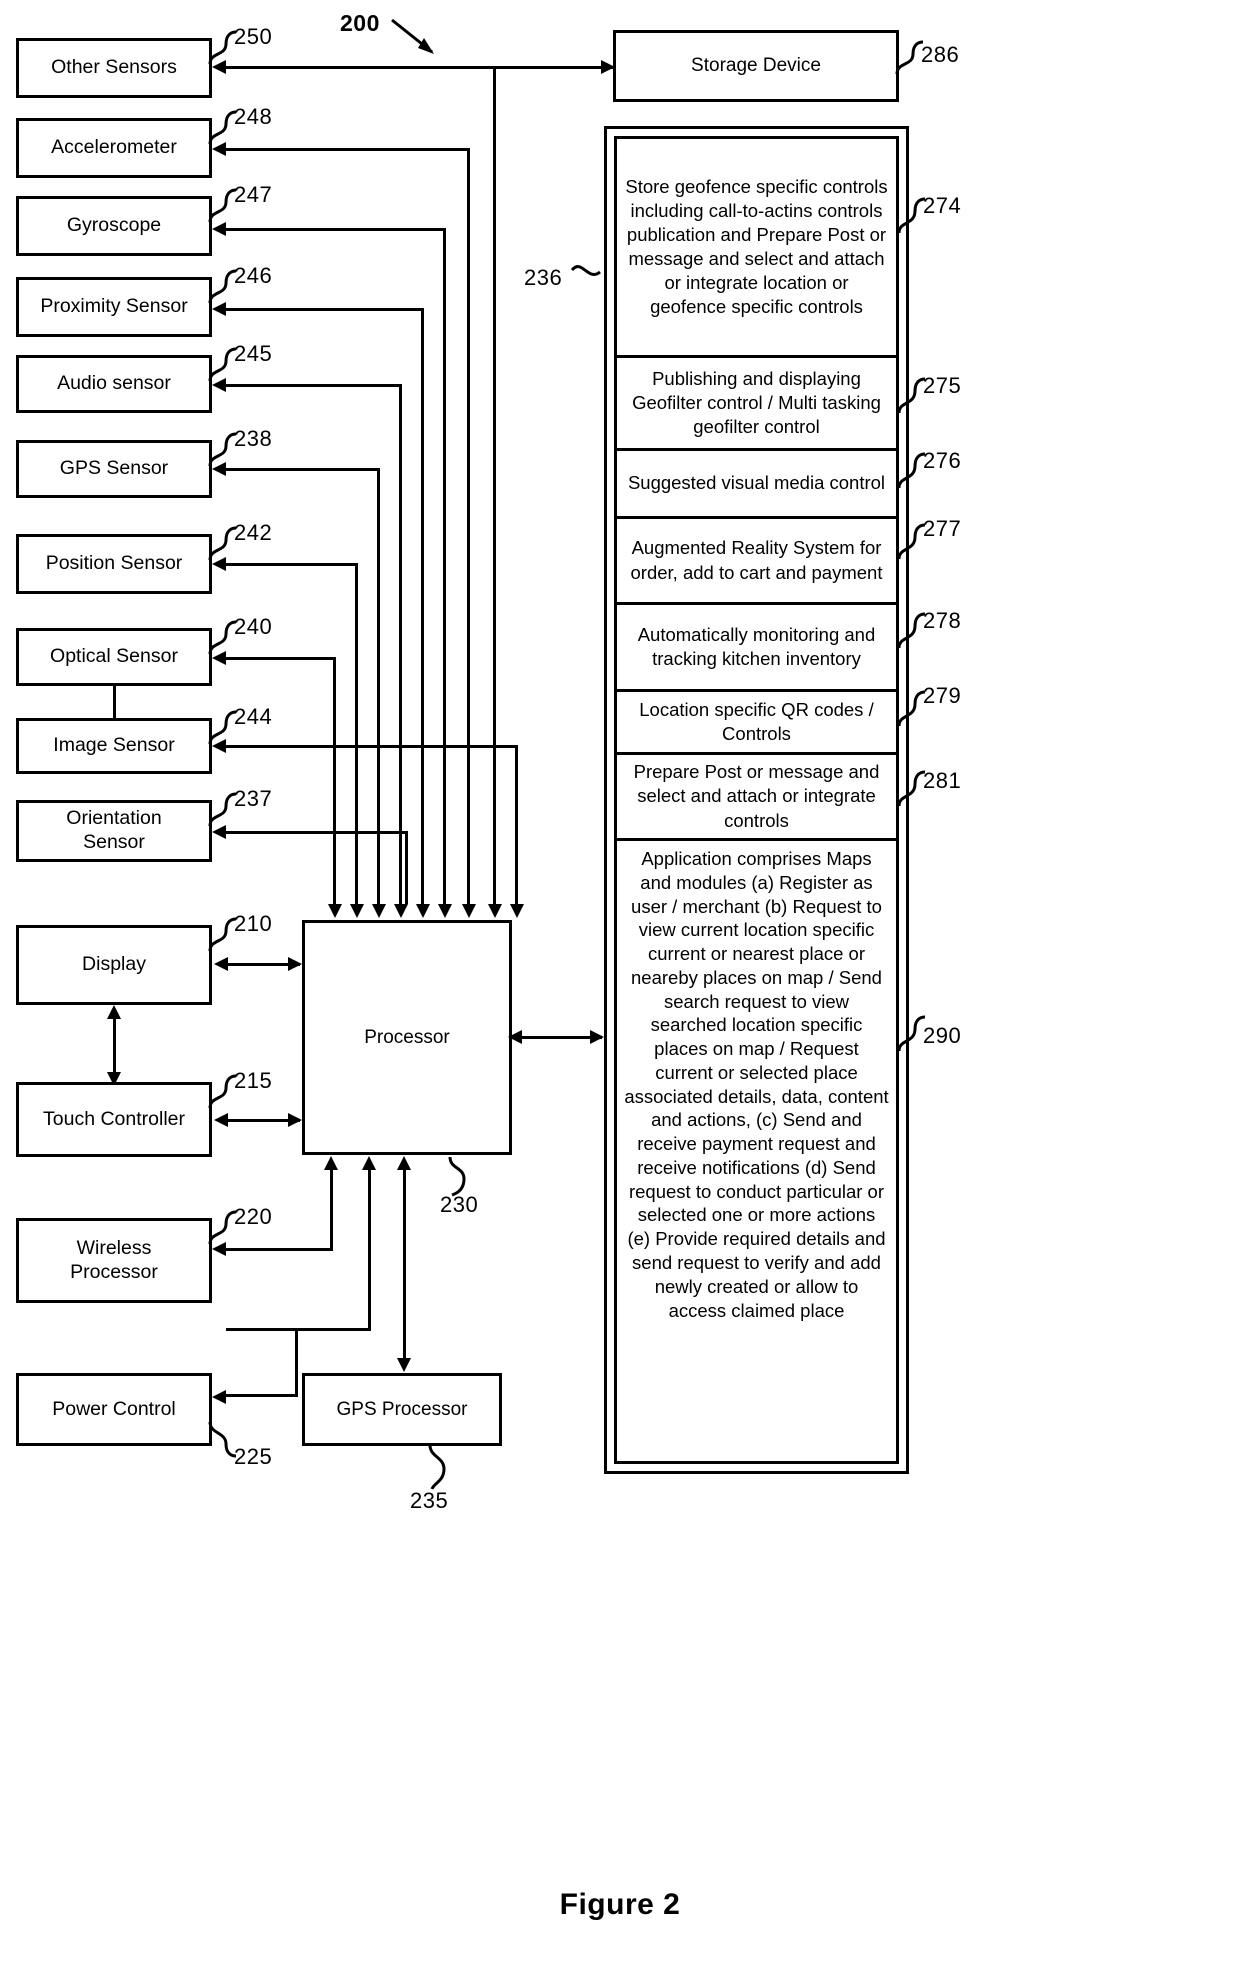 The height and width of the screenshot is (1973, 1240). What do you see at coordinates (379, 911) in the screenshot?
I see `arrow-bus-gps-sensor-down` at bounding box center [379, 911].